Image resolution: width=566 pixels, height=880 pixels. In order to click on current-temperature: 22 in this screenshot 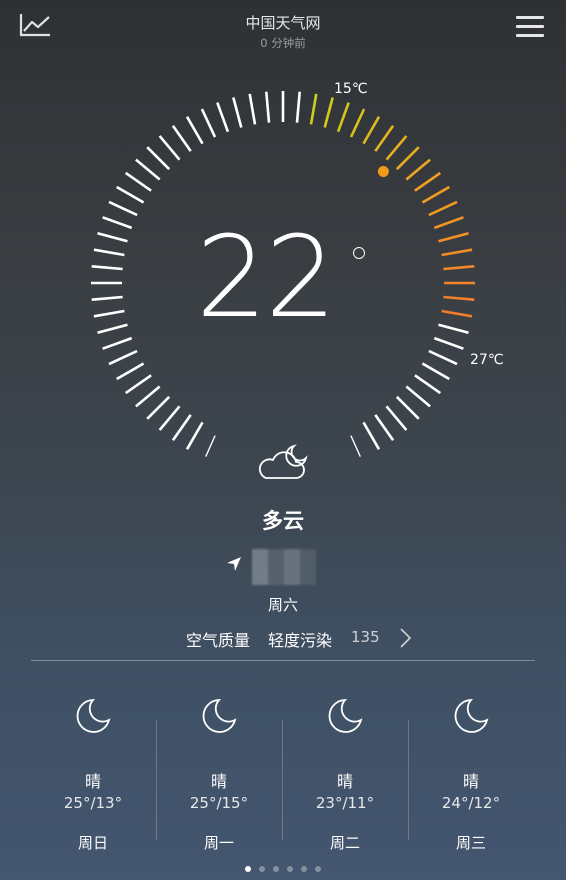, I will do `click(266, 278)`.